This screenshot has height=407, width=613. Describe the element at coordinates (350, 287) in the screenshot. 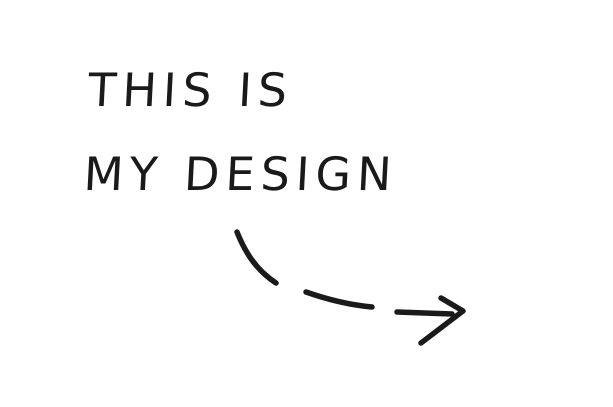

I see `dashed-curved-arrow-icon` at that location.